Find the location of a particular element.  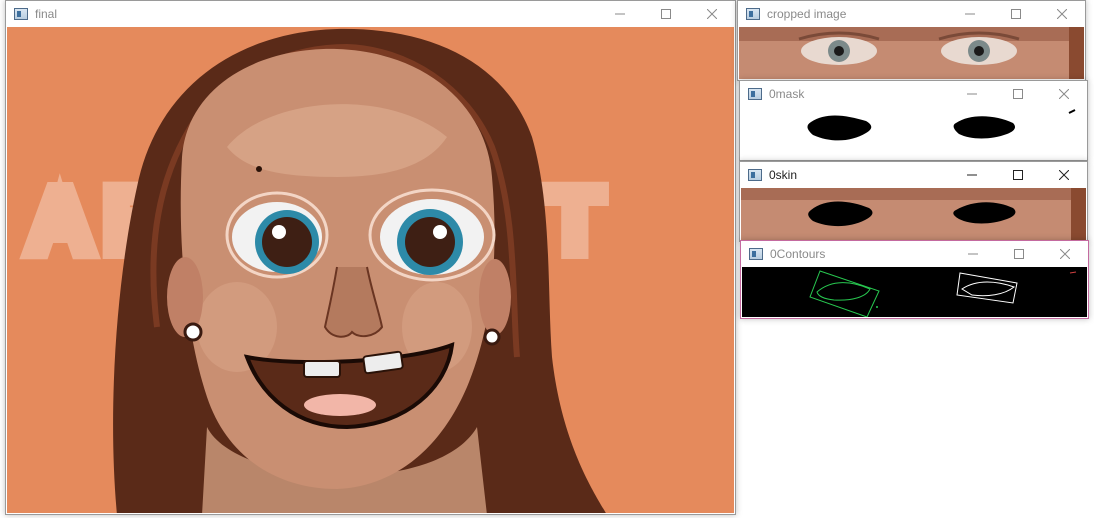

right-eye-glint is located at coordinates (440, 232).